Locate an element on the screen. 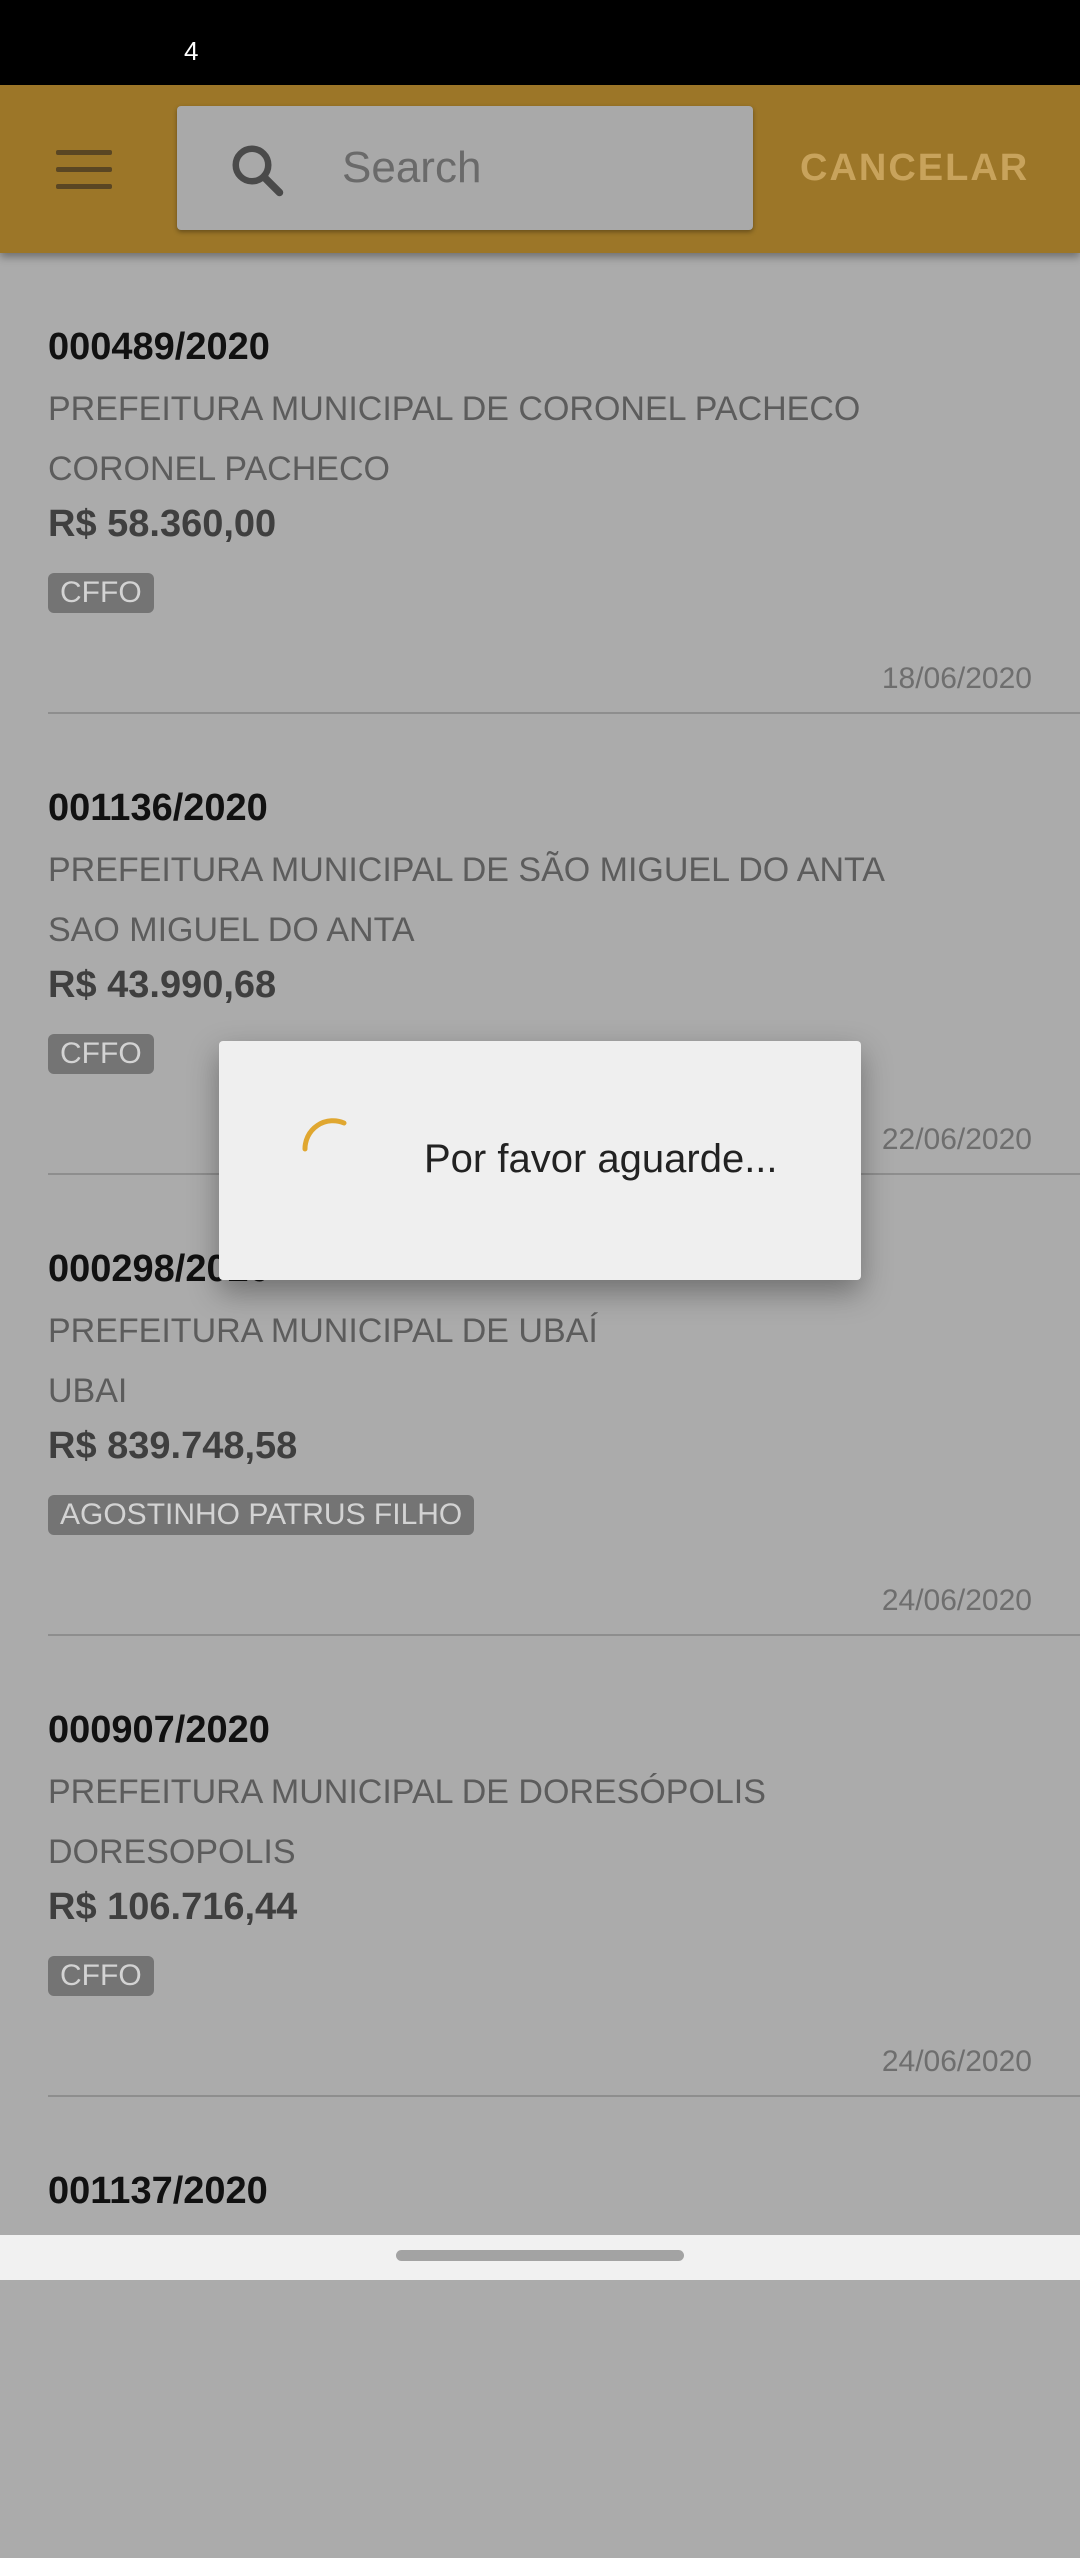  cancel-button: CANCELAR is located at coordinates (914, 168).